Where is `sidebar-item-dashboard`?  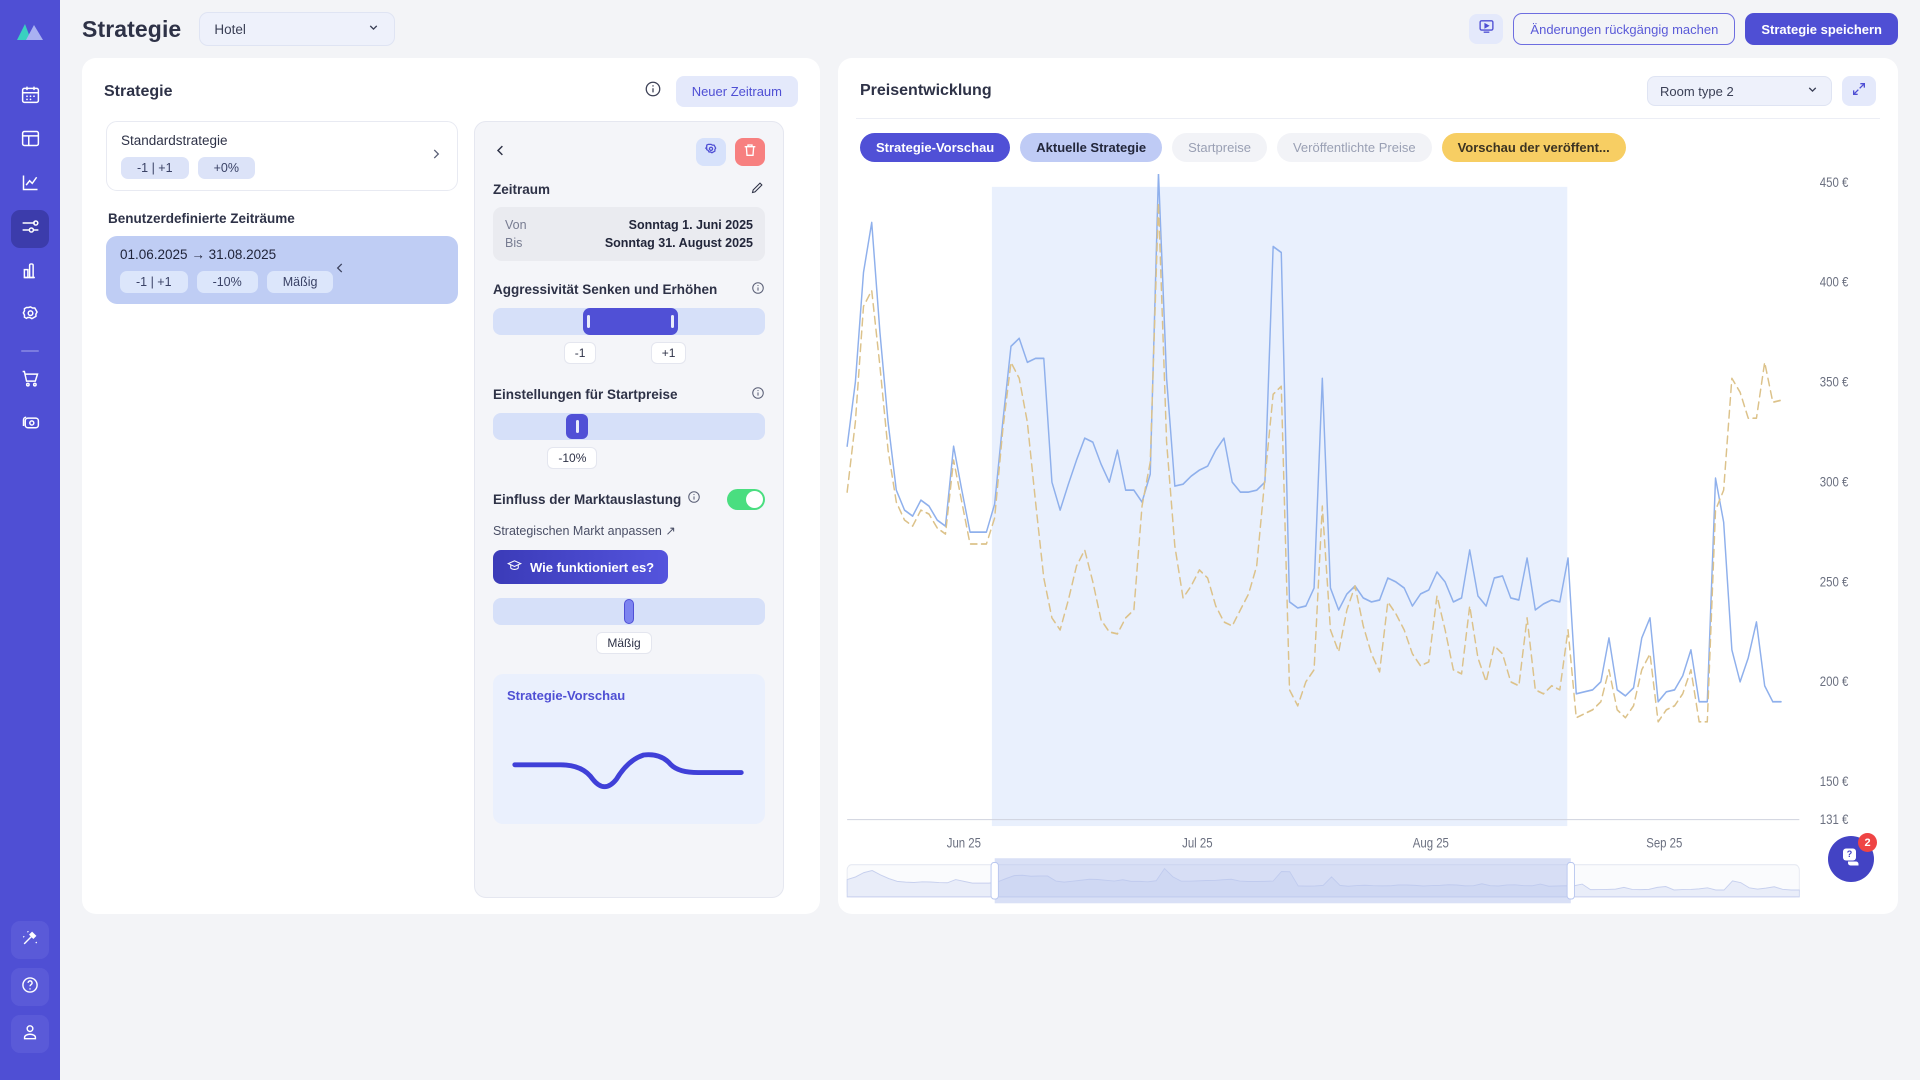
sidebar-item-dashboard is located at coordinates (30, 141).